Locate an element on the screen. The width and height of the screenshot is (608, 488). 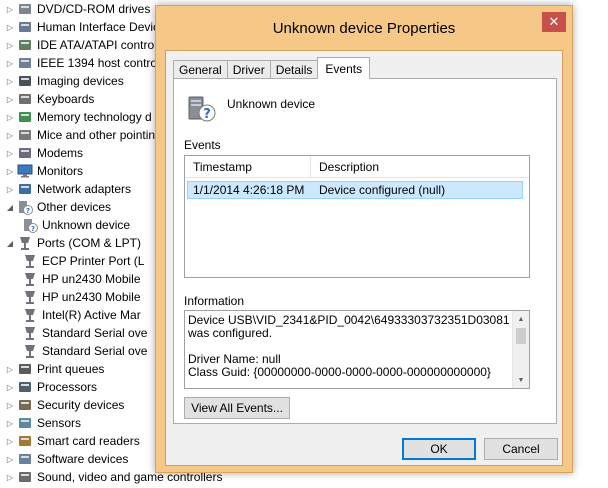
tree-item: ▷ Human Interface Devic is located at coordinates (82, 27).